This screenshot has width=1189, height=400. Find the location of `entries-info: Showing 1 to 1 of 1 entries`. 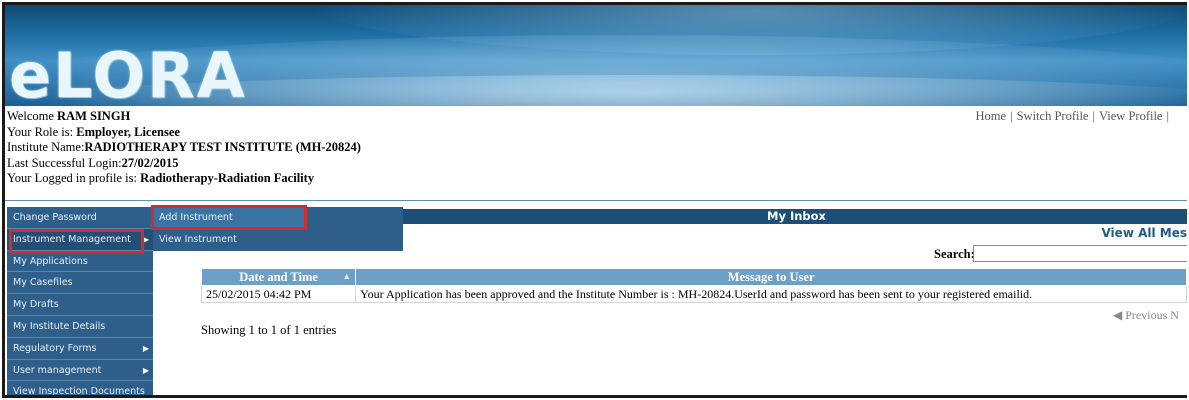

entries-info: Showing 1 to 1 of 1 entries is located at coordinates (269, 330).